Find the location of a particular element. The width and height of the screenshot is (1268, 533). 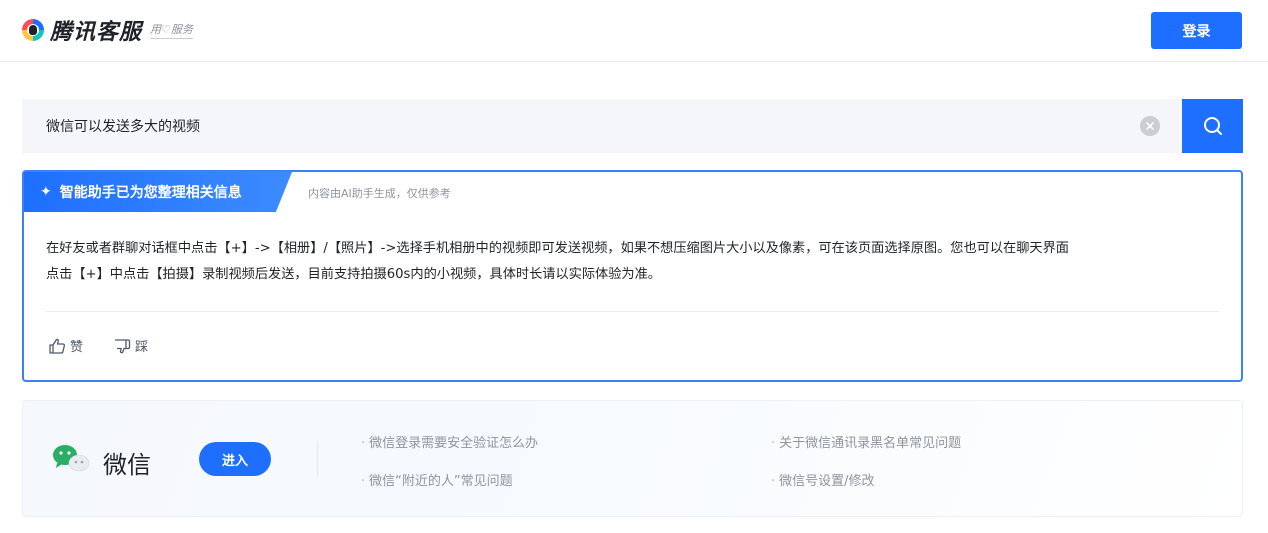

search-bar is located at coordinates (632, 126).